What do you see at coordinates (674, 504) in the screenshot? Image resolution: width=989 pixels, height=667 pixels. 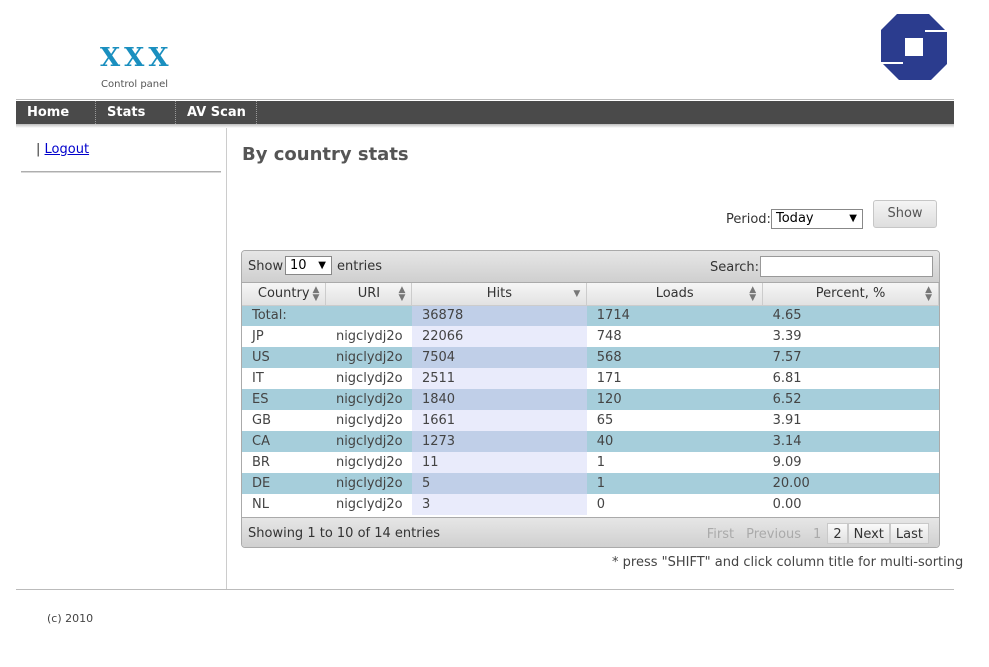 I see `cell-loads: 0` at bounding box center [674, 504].